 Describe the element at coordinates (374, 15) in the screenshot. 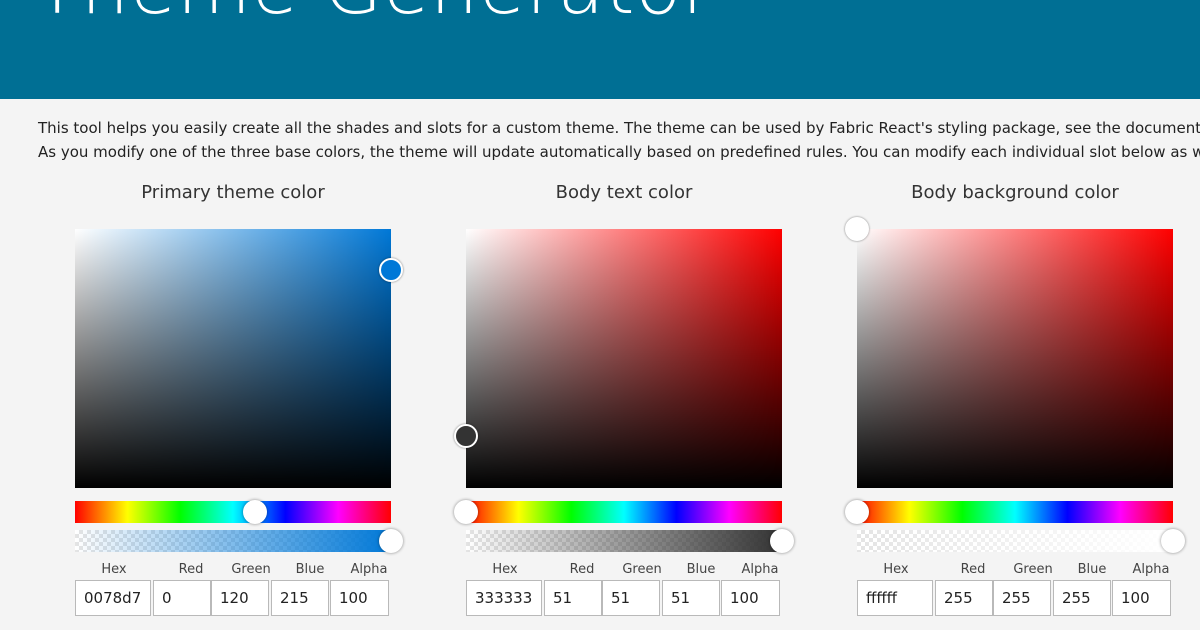

I see `page-title: Theme Generator` at that location.